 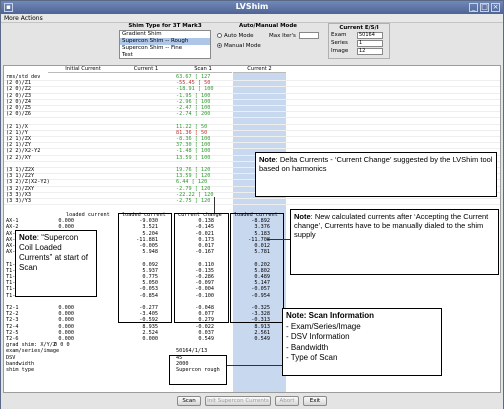 I want to click on harmonic-label: (2 0)/Z4, so click(x=18, y=101).